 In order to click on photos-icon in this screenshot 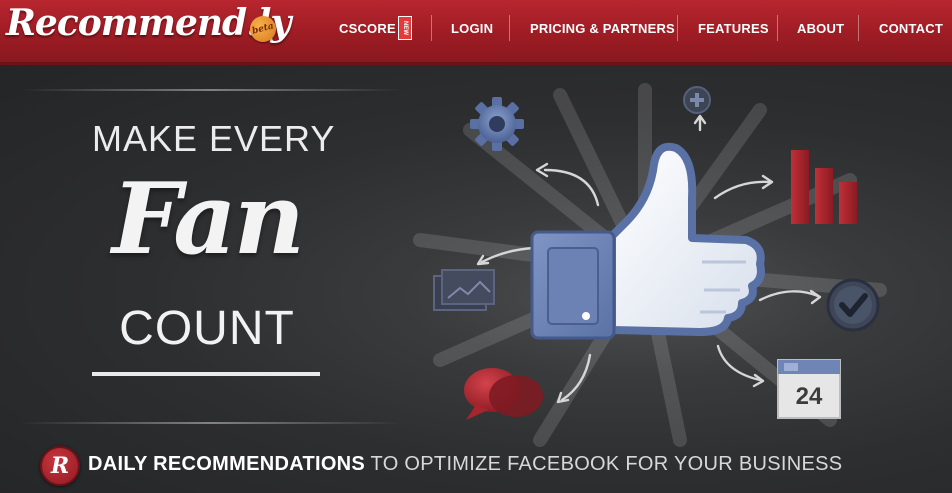, I will do `click(464, 290)`.